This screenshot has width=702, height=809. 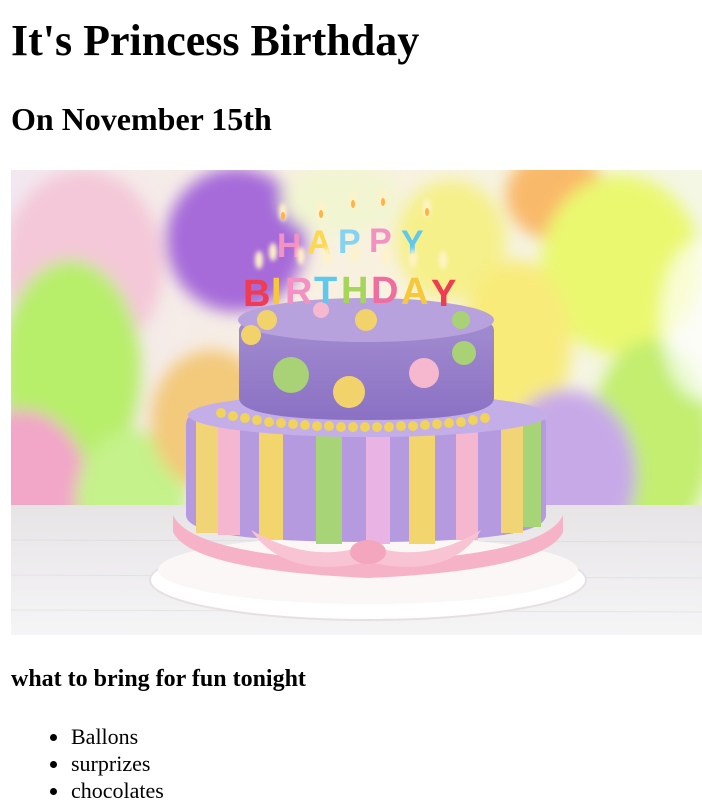 What do you see at coordinates (384, 291) in the screenshot?
I see `svg-text: D` at bounding box center [384, 291].